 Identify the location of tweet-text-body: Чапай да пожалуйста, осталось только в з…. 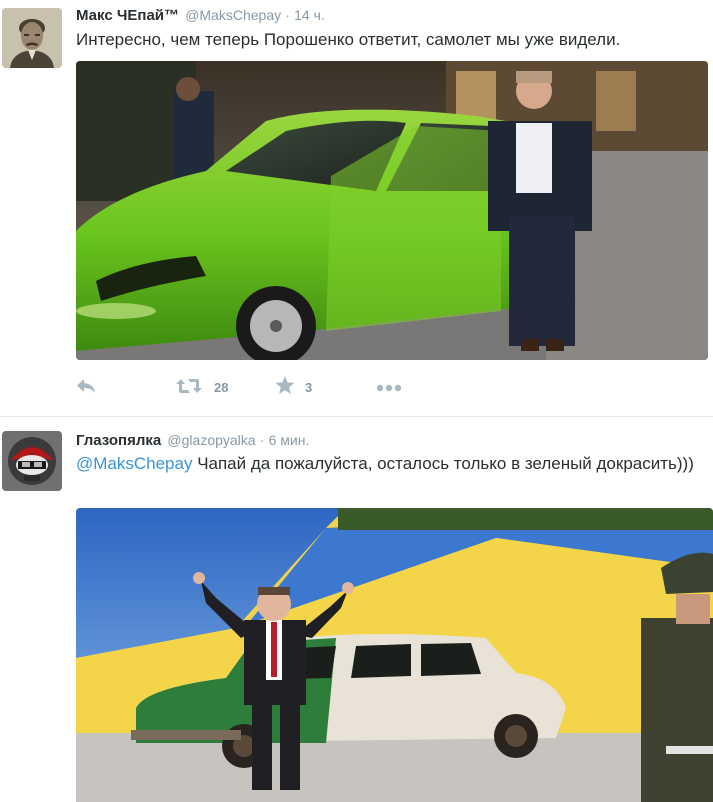
(443, 463).